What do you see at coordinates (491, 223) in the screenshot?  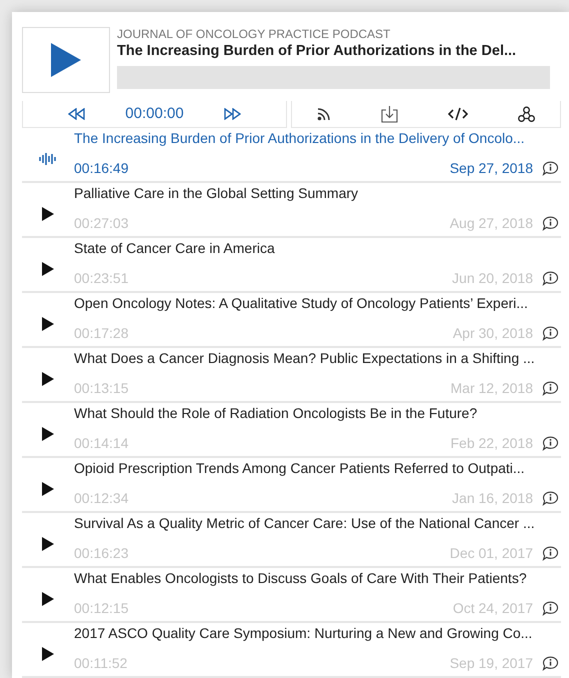 I see `episode-date: Aug 27, 2018` at bounding box center [491, 223].